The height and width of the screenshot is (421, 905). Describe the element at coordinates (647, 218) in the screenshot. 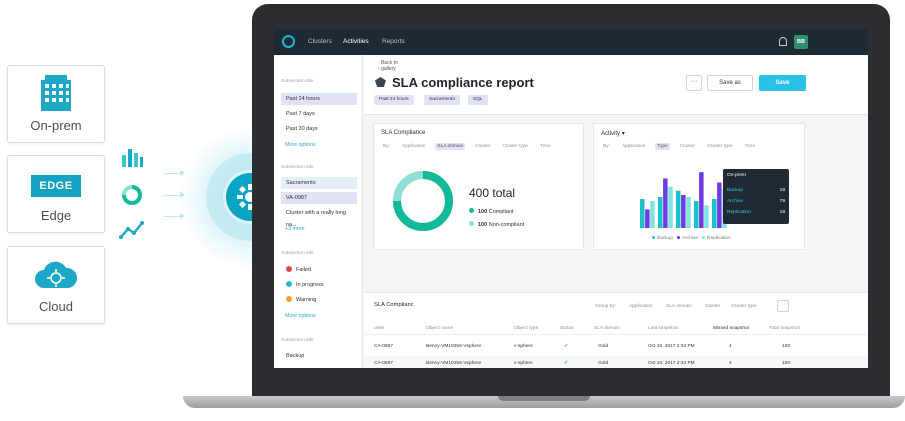

I see `bar-archive-c1` at that location.